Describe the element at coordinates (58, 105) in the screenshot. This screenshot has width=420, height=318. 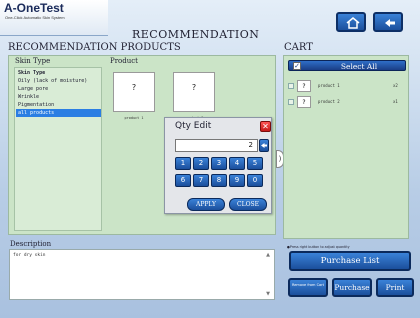
I see `skin-type-item: Pigmentation` at that location.